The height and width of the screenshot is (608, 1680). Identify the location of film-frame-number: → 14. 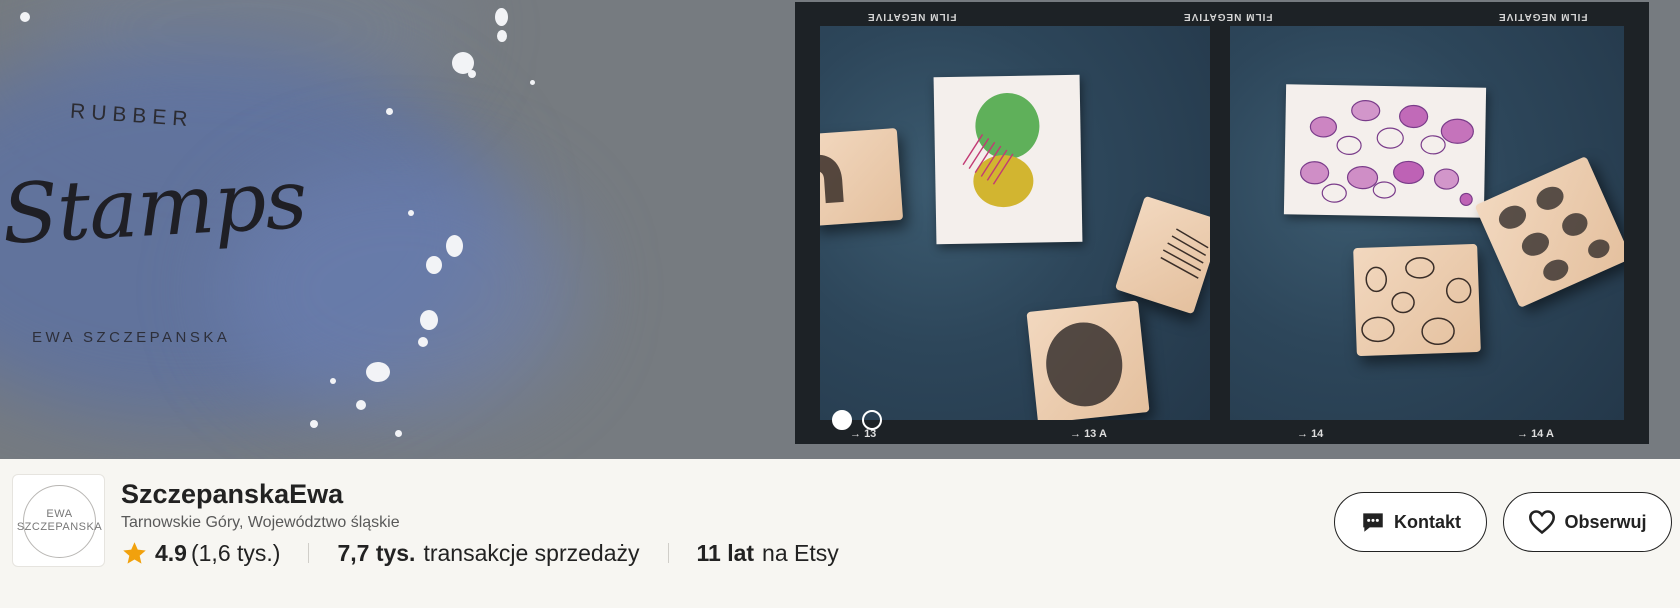
(1310, 434).